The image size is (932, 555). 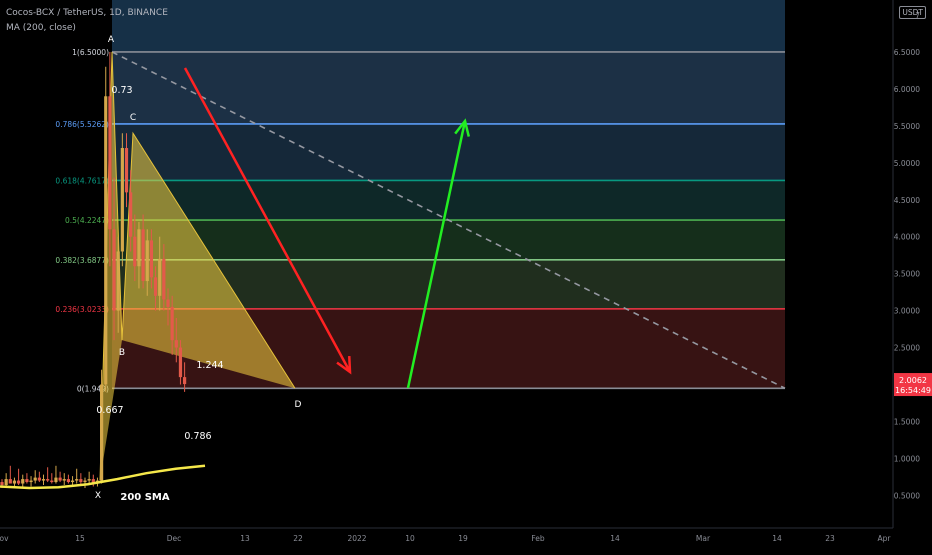 What do you see at coordinates (463, 538) in the screenshot?
I see `x-tick-label: 19` at bounding box center [463, 538].